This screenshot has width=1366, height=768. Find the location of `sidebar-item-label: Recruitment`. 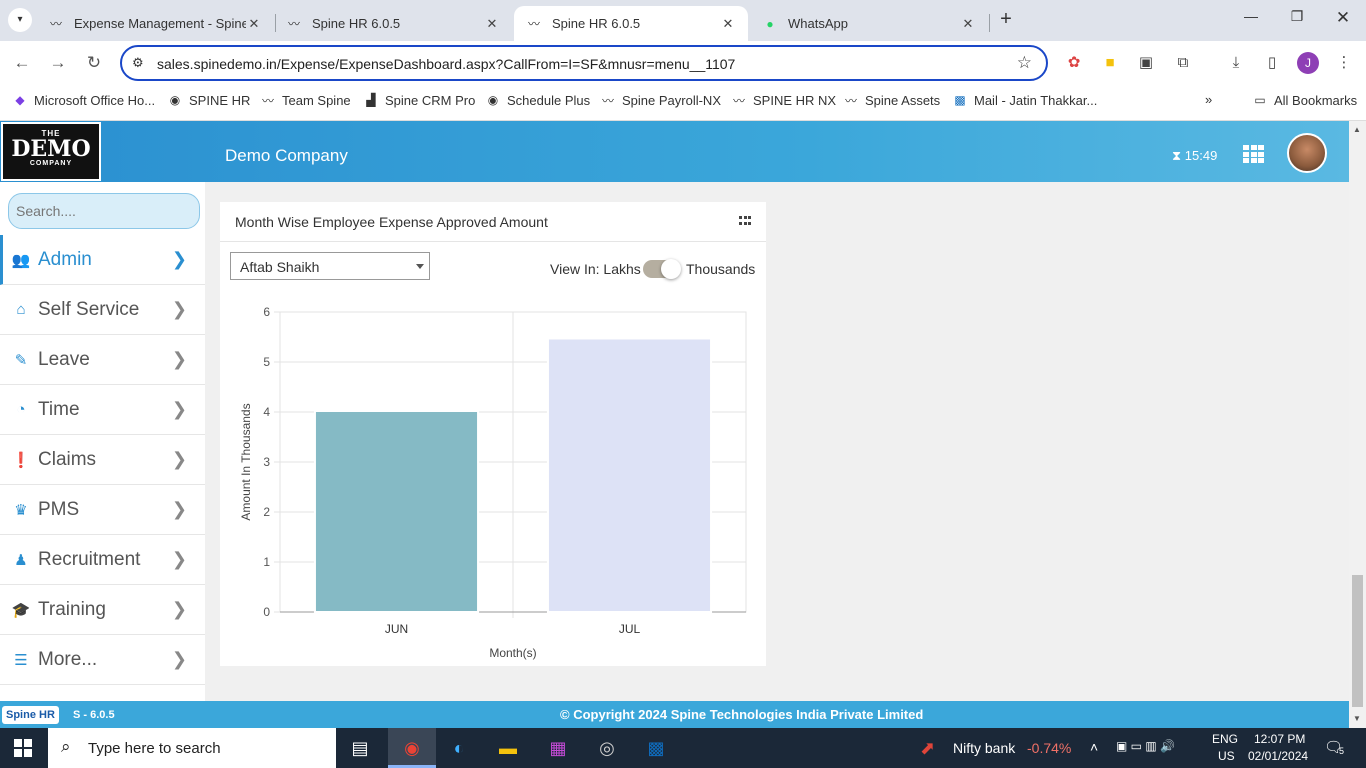

sidebar-item-label: Recruitment is located at coordinates (89, 559).